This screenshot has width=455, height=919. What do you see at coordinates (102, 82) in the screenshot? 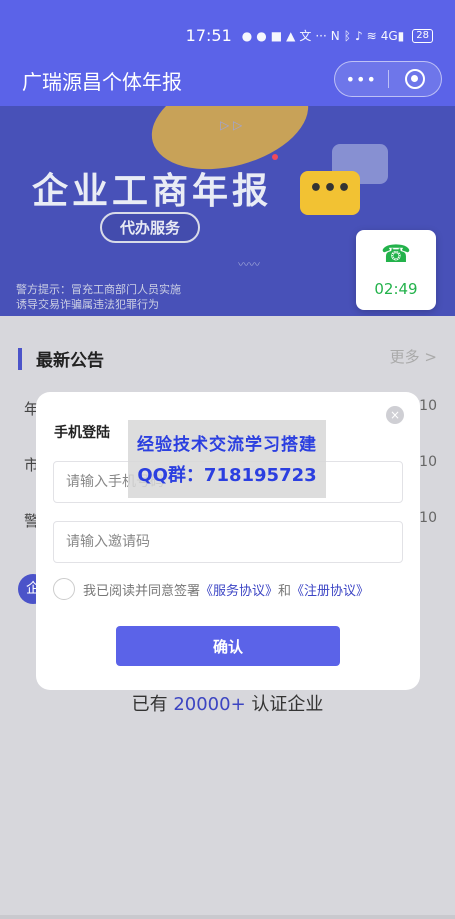
I see `page-title: 广瑞源昌个体年报` at bounding box center [102, 82].